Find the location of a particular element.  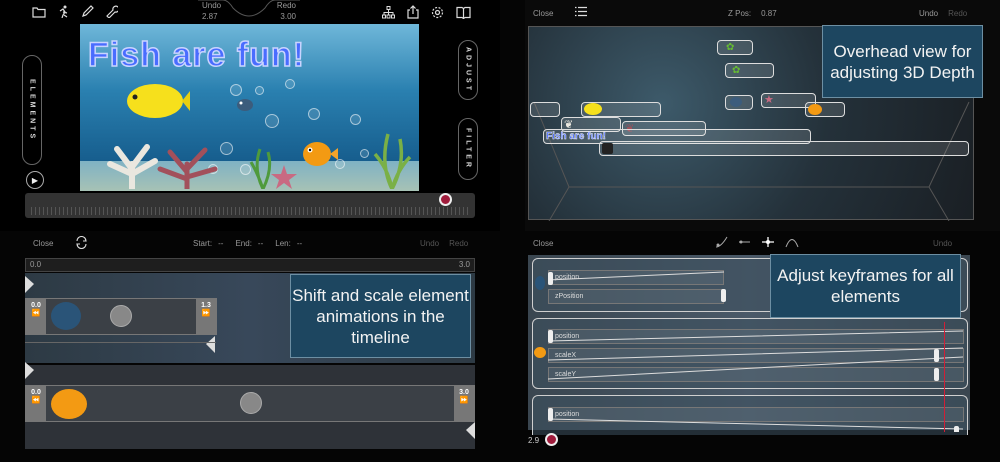

curve-linear-icon is located at coordinates (744, 243).